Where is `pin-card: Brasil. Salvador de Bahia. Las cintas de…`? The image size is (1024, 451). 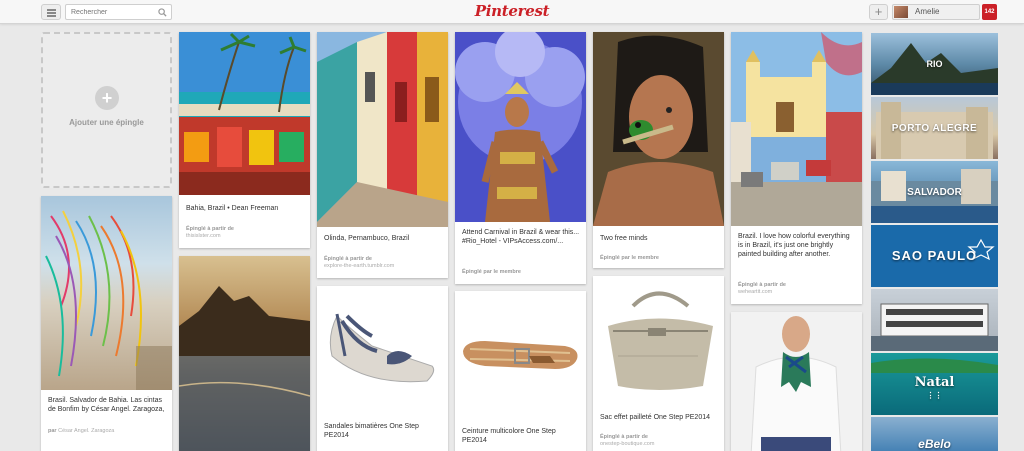 pin-card: Brasil. Salvador de Bahia. Las cintas de… is located at coordinates (106, 323).